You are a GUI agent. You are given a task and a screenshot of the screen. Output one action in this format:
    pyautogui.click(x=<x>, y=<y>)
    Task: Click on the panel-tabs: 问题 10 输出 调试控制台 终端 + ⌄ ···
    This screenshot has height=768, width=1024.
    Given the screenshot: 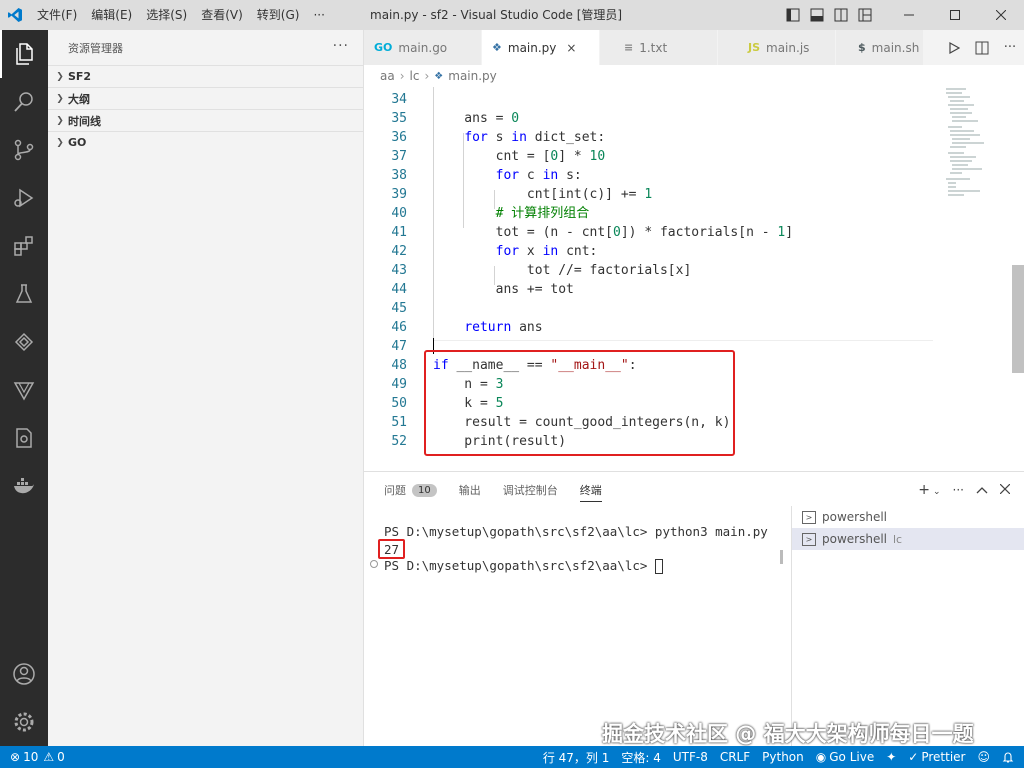 What is the action you would take?
    pyautogui.click(x=694, y=490)
    